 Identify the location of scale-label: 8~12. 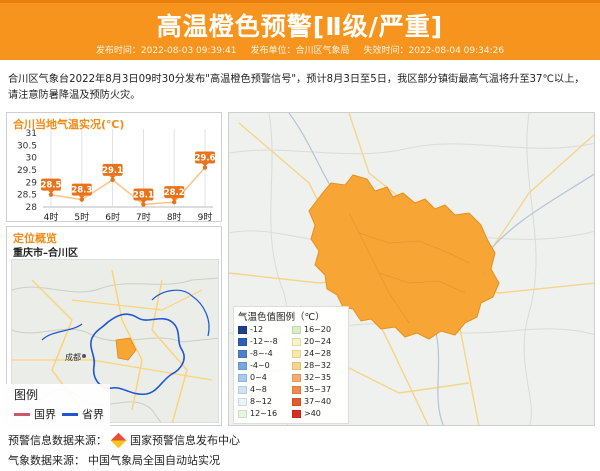
(261, 401).